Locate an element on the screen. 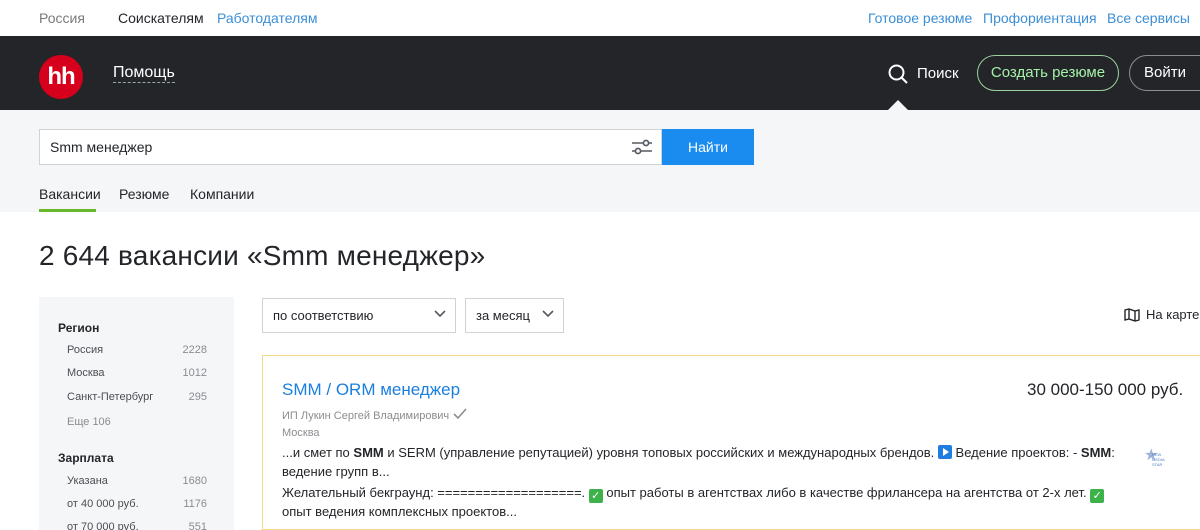  all-services-link: Все сервисы is located at coordinates (1148, 18).